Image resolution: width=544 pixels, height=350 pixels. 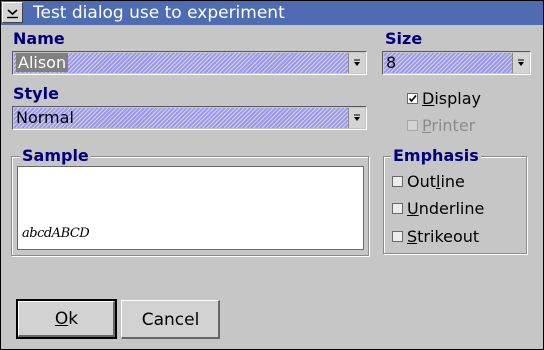 What do you see at coordinates (55, 155) in the screenshot?
I see `sample-group-title: Sample` at bounding box center [55, 155].